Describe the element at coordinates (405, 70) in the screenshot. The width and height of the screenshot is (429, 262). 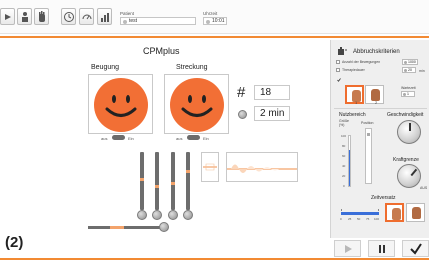
I see `crit-2-dot-icon` at that location.